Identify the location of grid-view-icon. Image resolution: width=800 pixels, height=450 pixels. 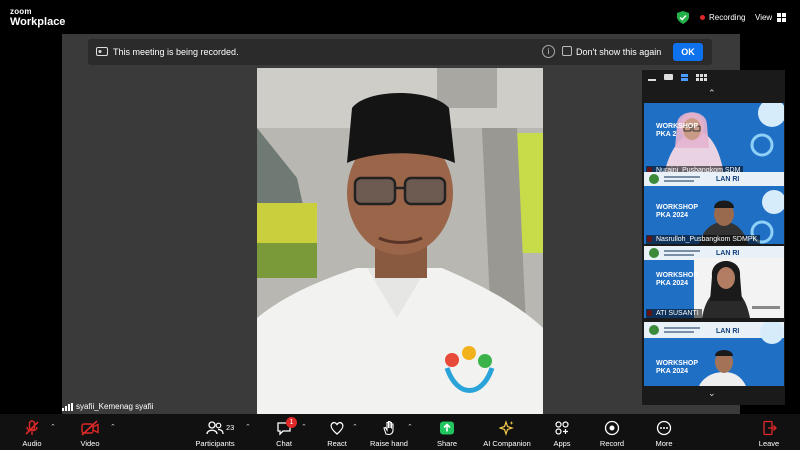
(782, 17).